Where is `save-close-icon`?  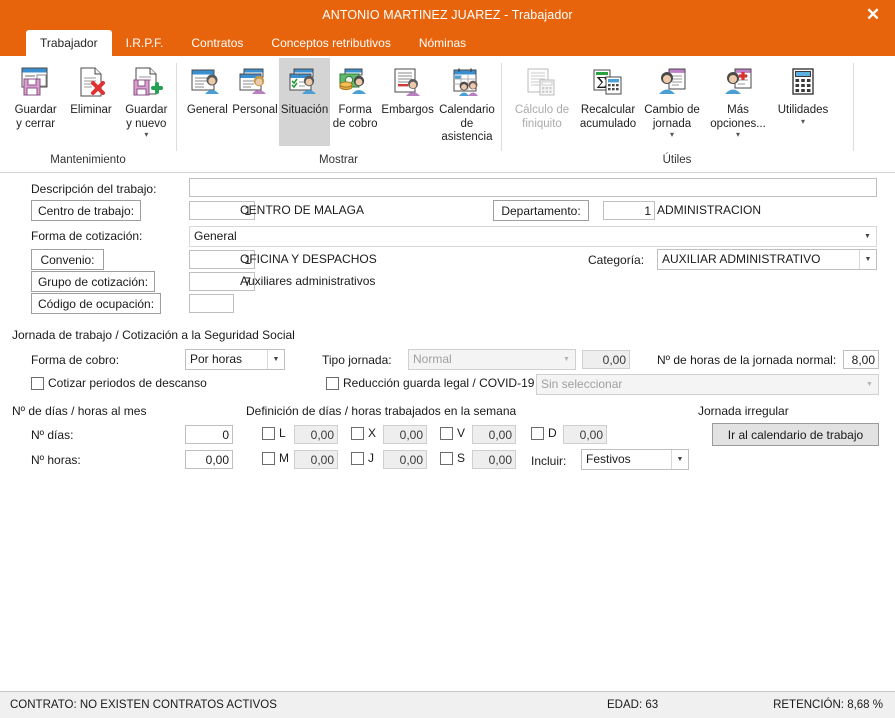
save-close-icon is located at coordinates (36, 82).